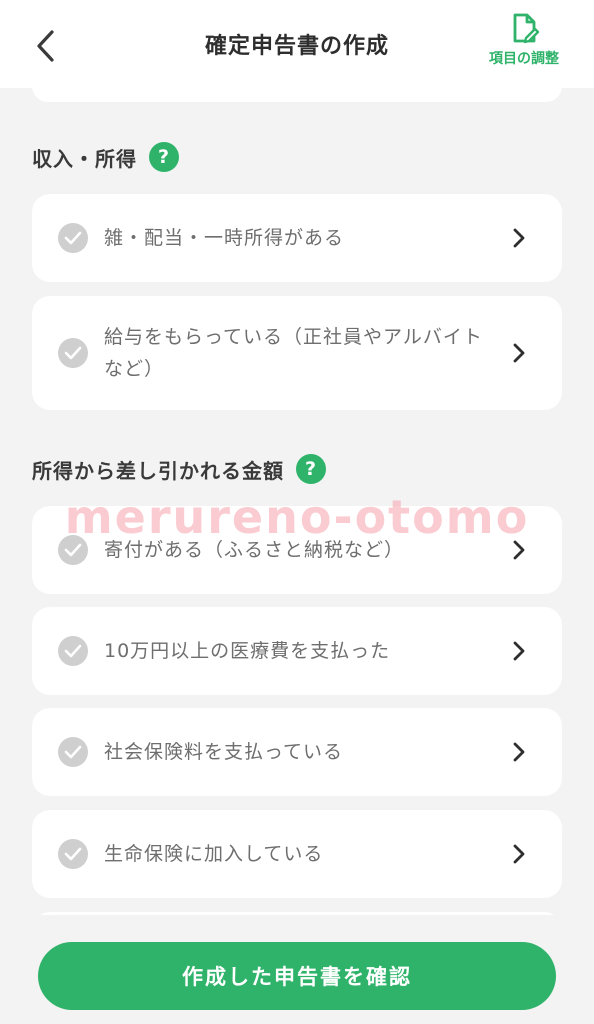 Image resolution: width=594 pixels, height=1024 pixels. I want to click on list-item-social-insurance: 社会保険料を支払っている, so click(297, 752).